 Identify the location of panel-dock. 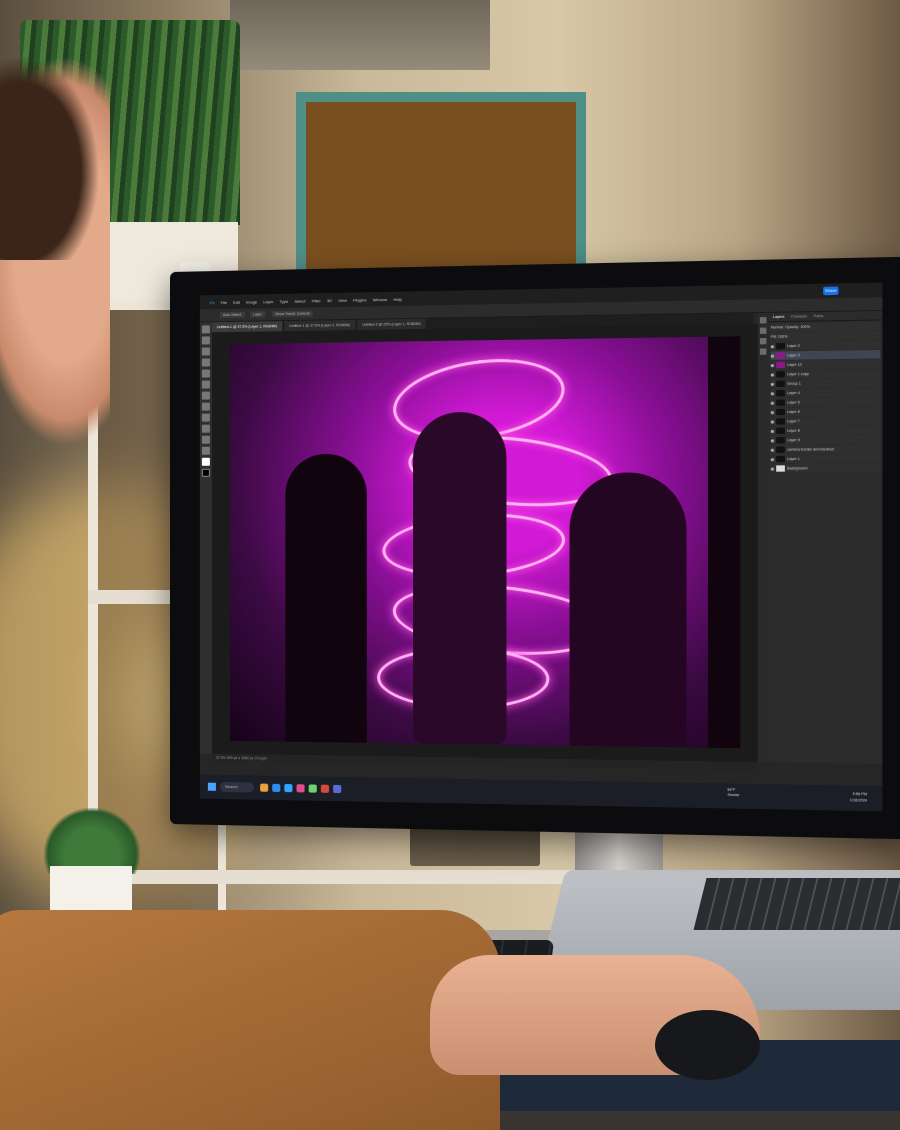
(763, 537).